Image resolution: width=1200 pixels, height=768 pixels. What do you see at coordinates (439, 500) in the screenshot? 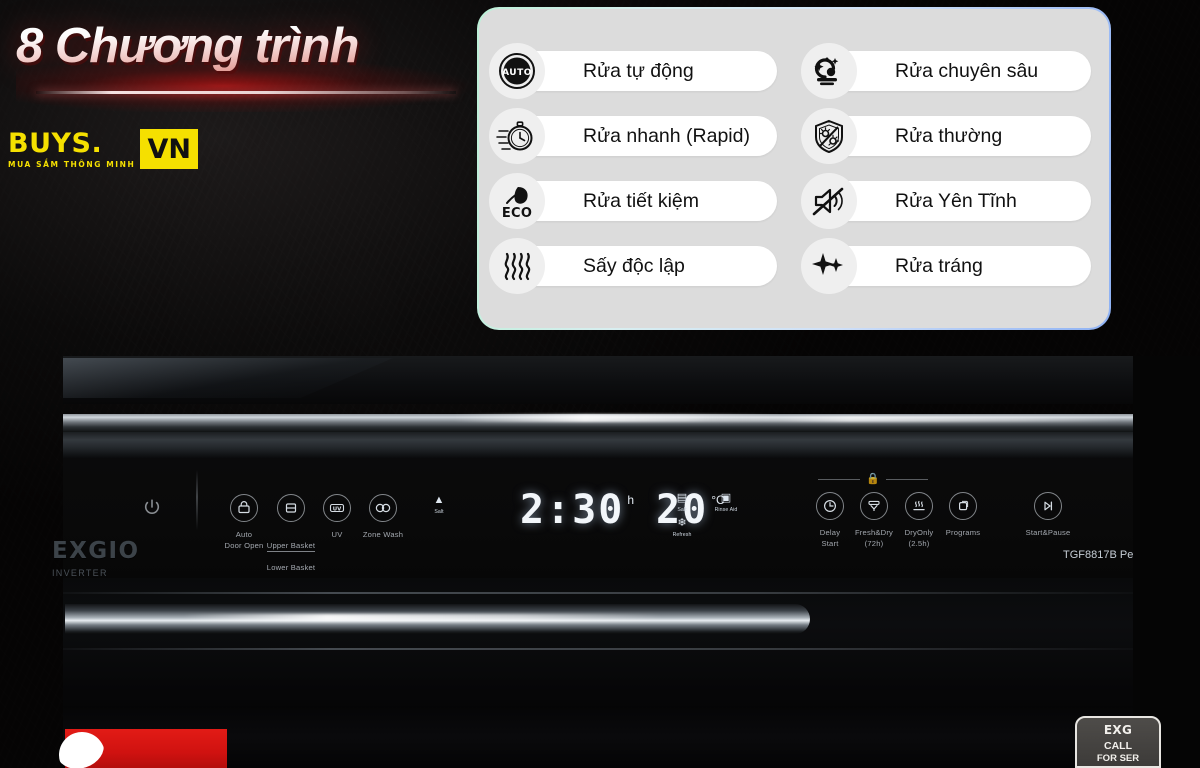
I see `salt-icon: ▲` at bounding box center [439, 500].